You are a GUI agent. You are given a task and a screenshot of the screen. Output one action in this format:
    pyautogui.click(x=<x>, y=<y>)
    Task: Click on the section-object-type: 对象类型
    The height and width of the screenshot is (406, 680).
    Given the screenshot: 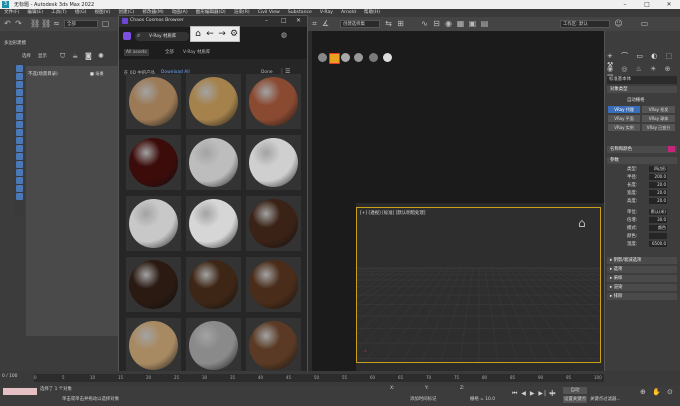 What is the action you would take?
    pyautogui.click(x=642, y=89)
    